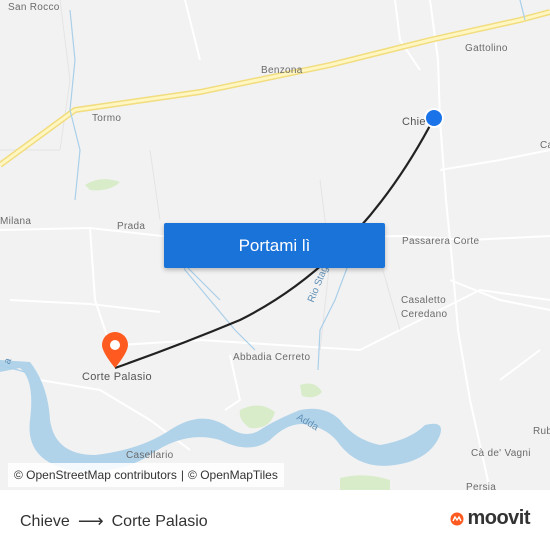 The image size is (550, 550). I want to click on place-label: Chie, so click(414, 122).